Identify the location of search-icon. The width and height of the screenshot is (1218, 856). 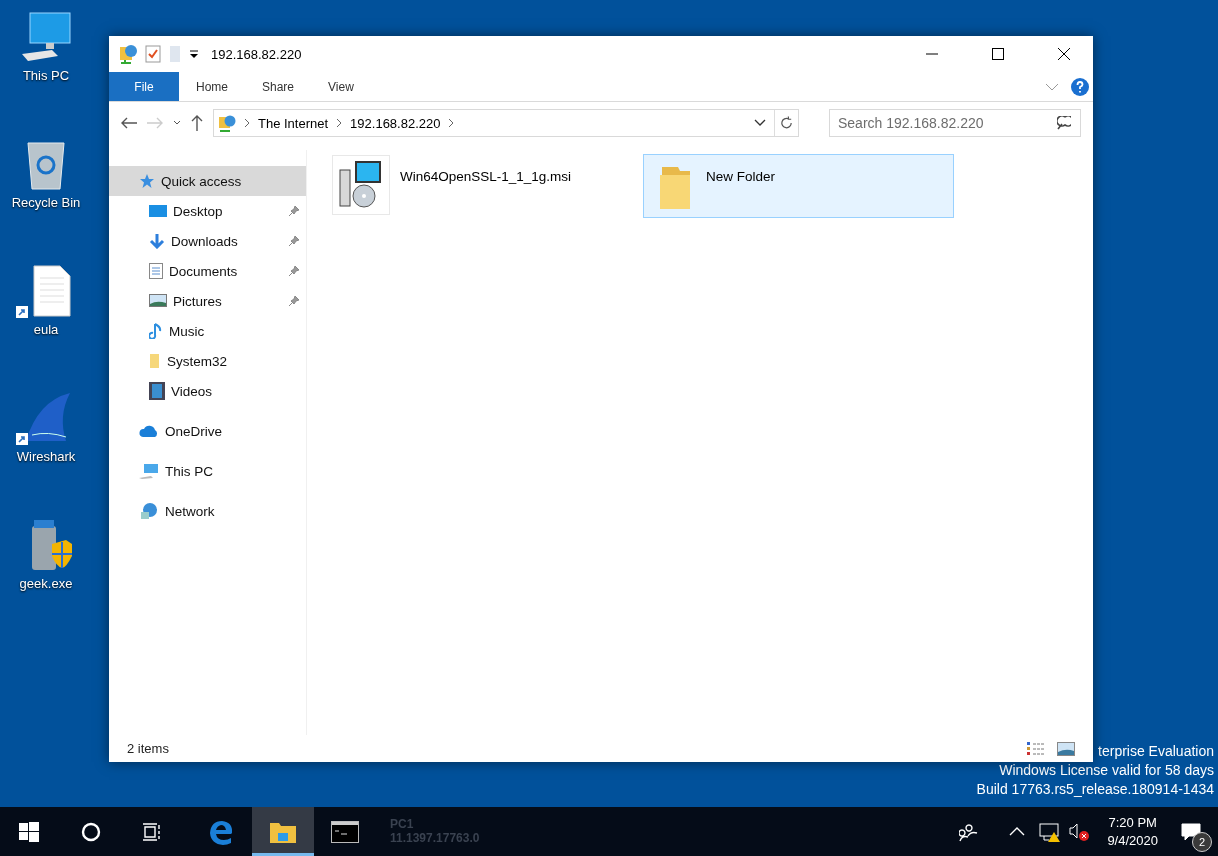
(1064, 123).